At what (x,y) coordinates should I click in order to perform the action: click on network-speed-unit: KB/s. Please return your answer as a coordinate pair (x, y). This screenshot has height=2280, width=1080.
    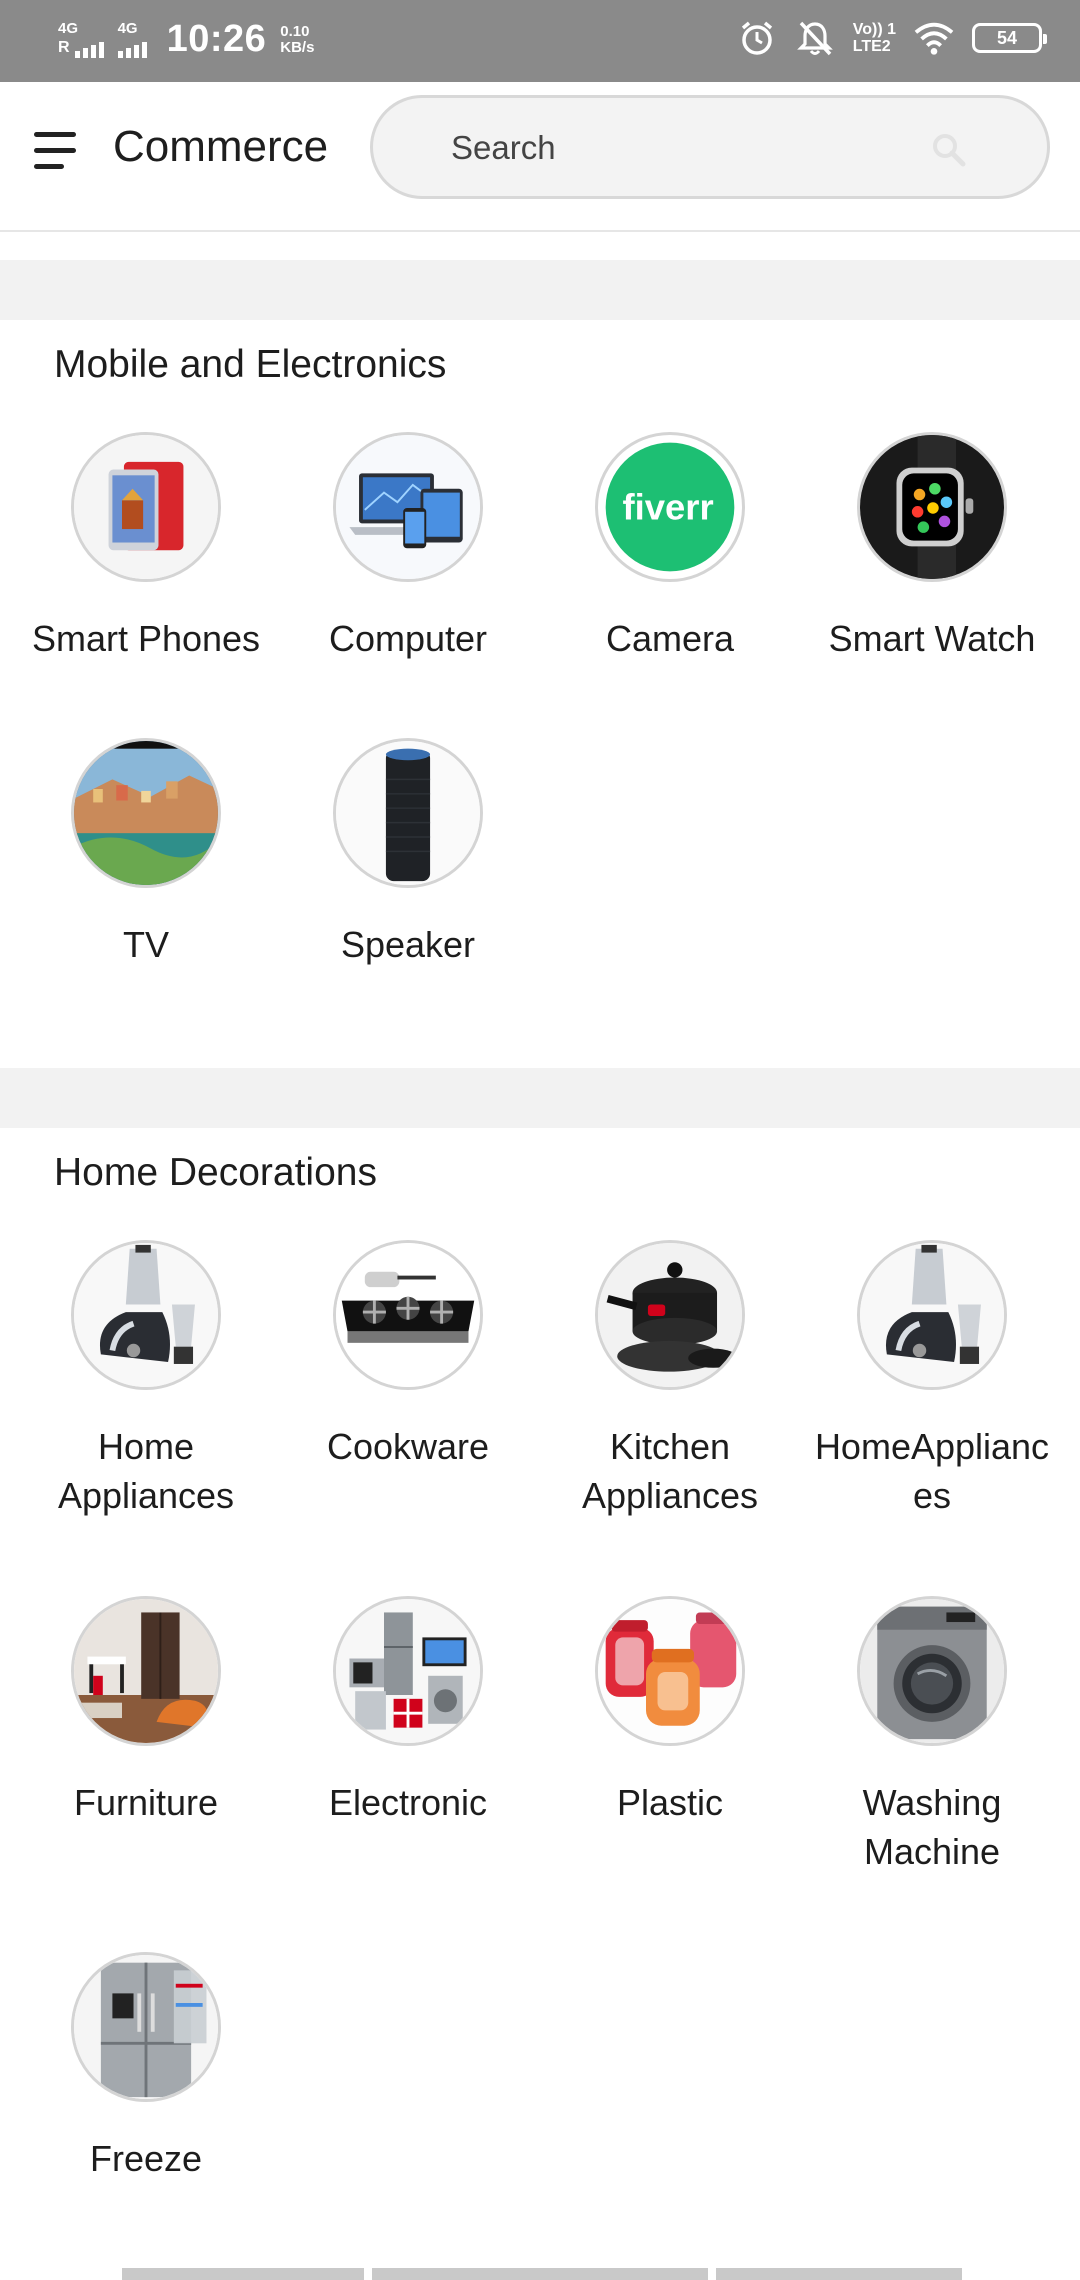
    Looking at the image, I should click on (297, 47).